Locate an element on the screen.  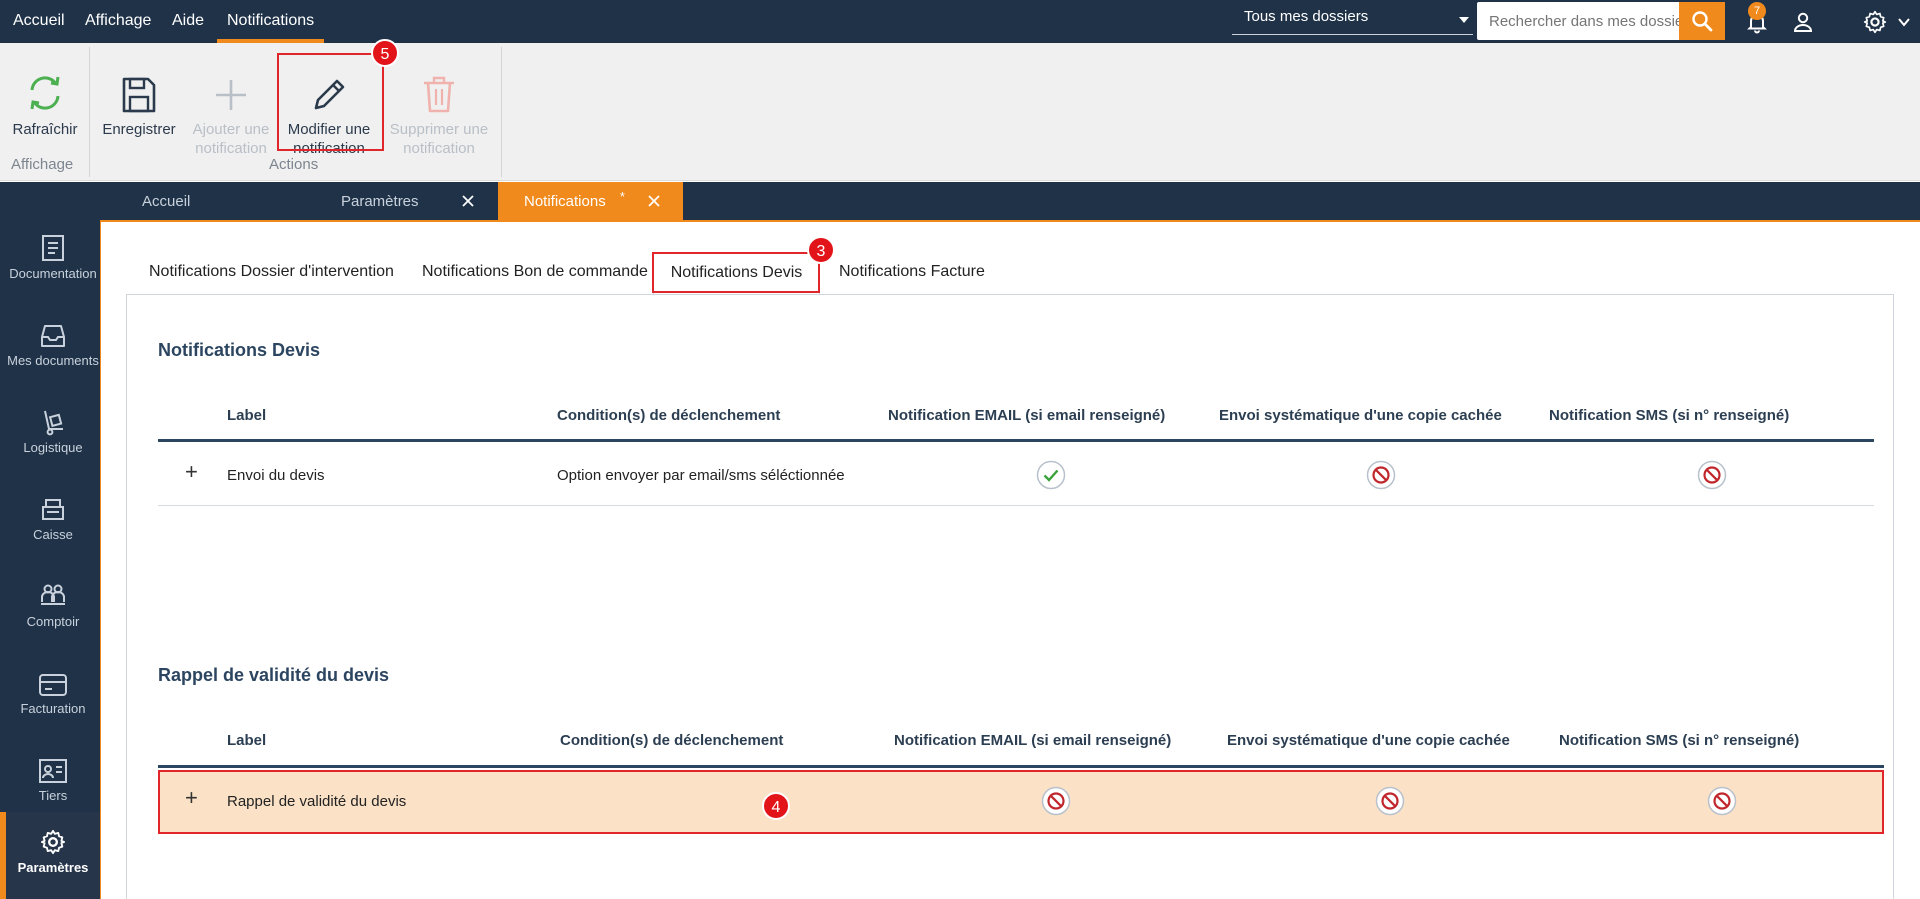
delete-notification-button: Supprimer une notification is located at coordinates (439, 111).